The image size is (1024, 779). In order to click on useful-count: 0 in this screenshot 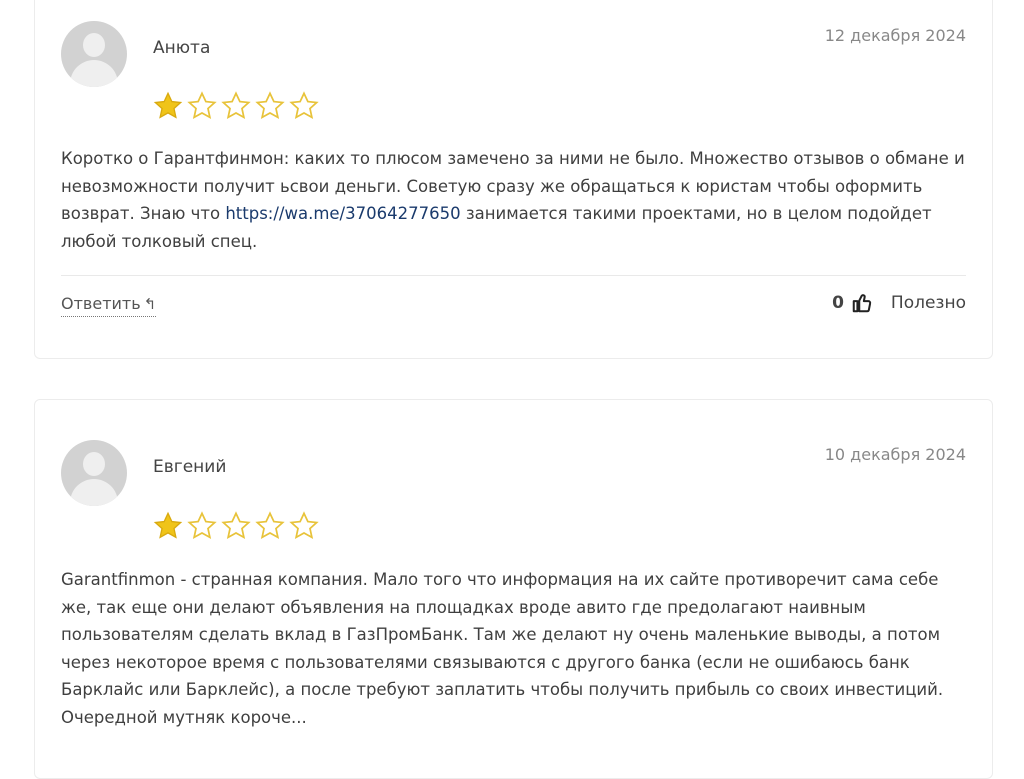, I will do `click(838, 303)`.